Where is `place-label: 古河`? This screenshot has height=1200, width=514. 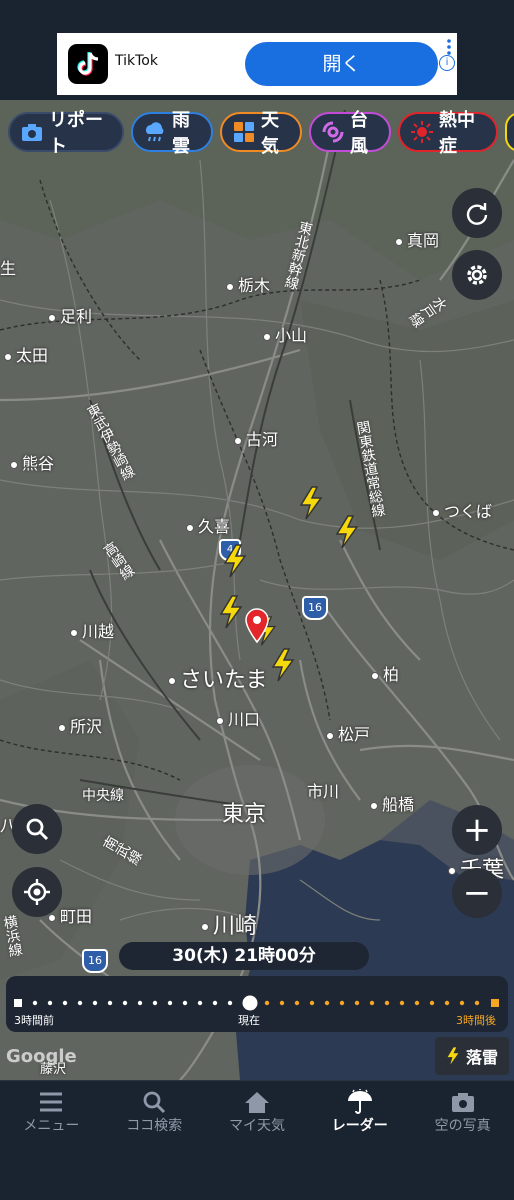 place-label: 古河 is located at coordinates (256, 438).